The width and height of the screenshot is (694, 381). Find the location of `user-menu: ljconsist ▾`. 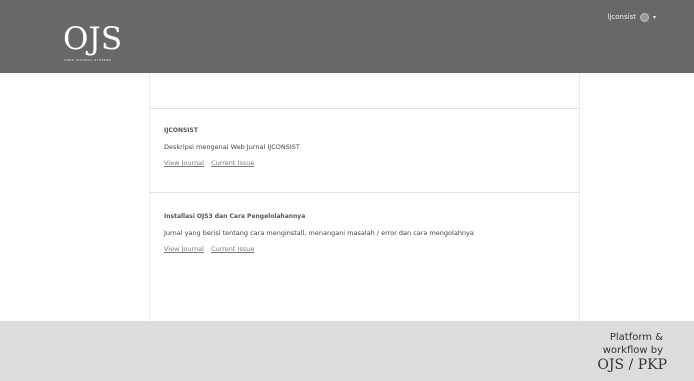

user-menu: ljconsist ▾ is located at coordinates (632, 17).